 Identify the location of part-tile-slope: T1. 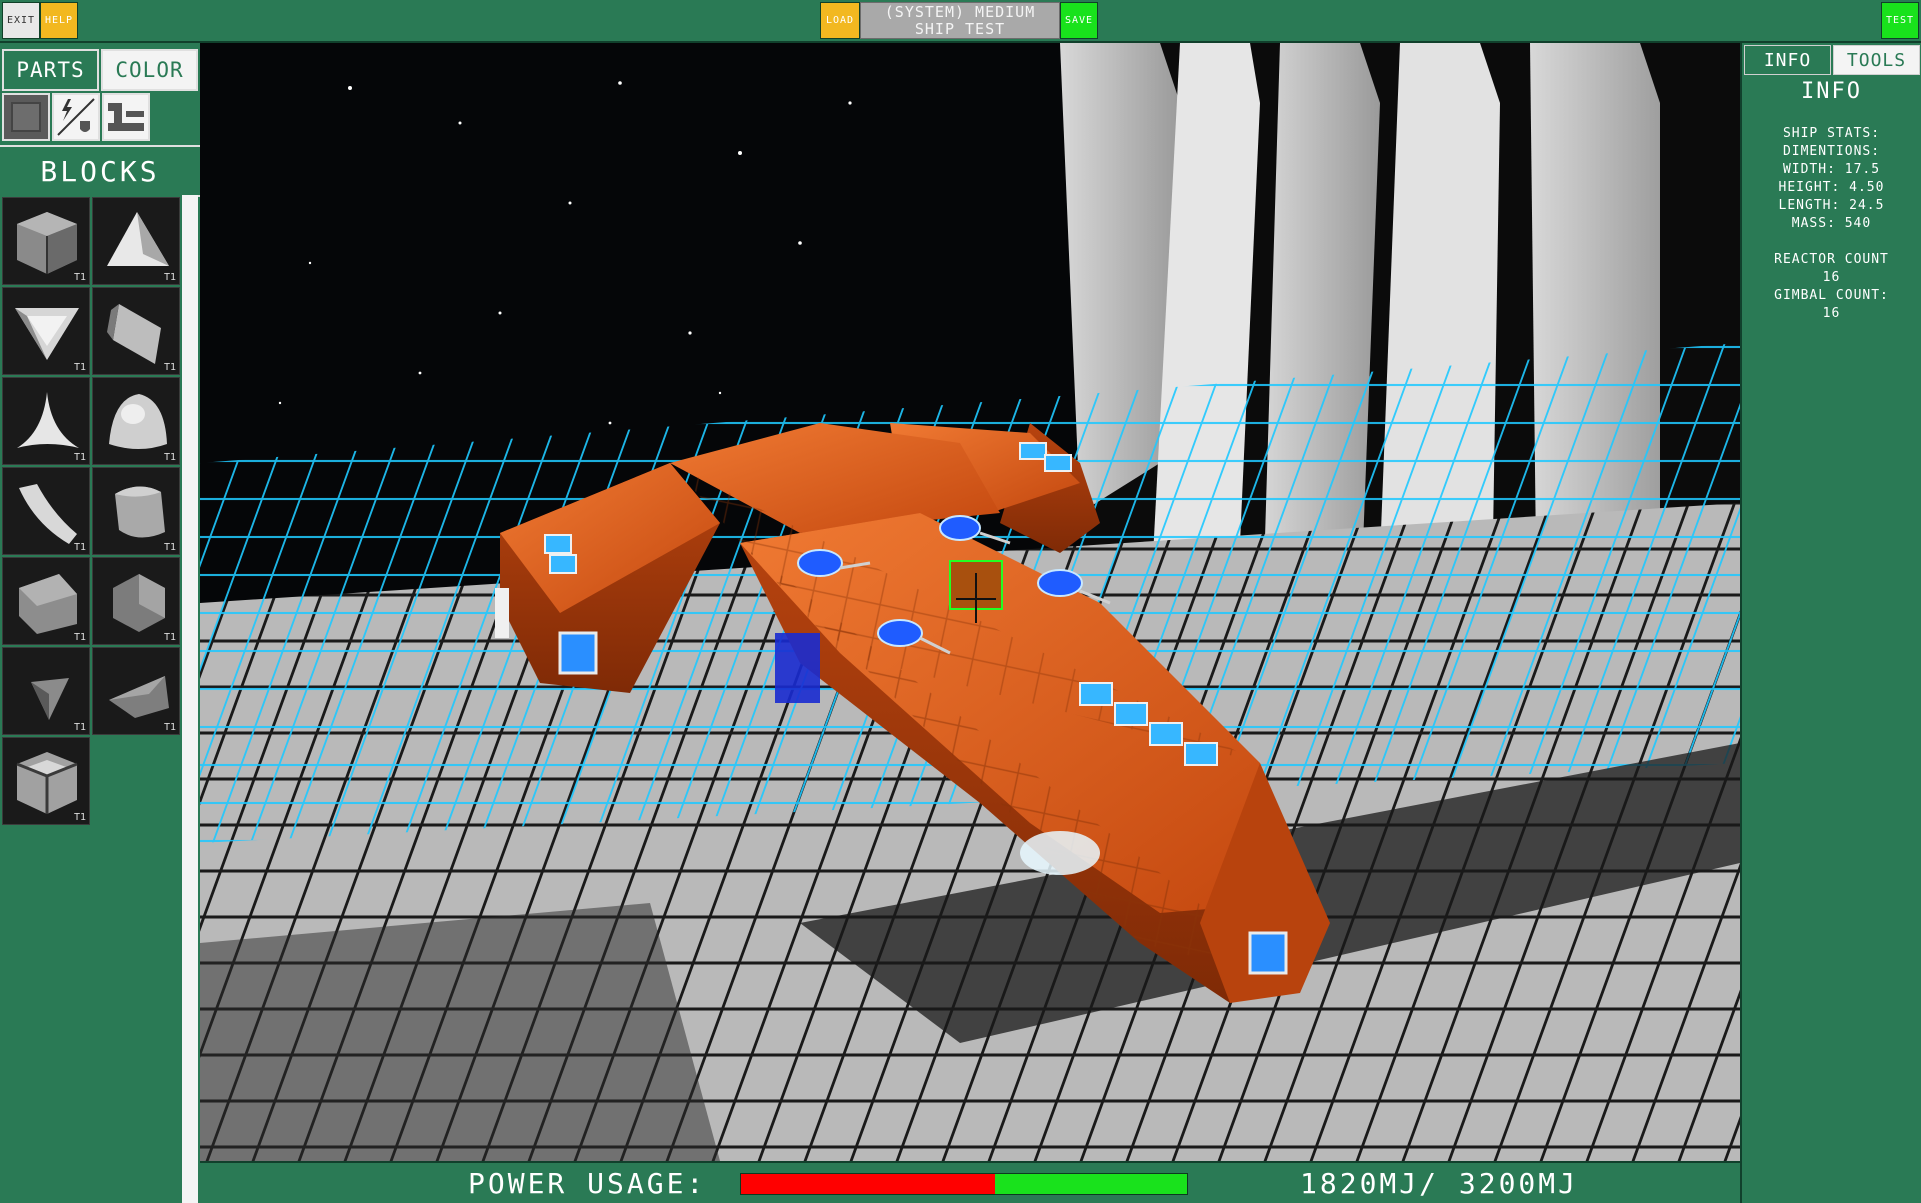
(136, 331).